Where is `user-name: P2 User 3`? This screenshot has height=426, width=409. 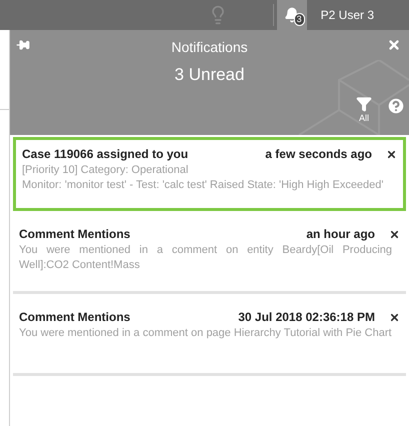 user-name: P2 User 3 is located at coordinates (347, 15).